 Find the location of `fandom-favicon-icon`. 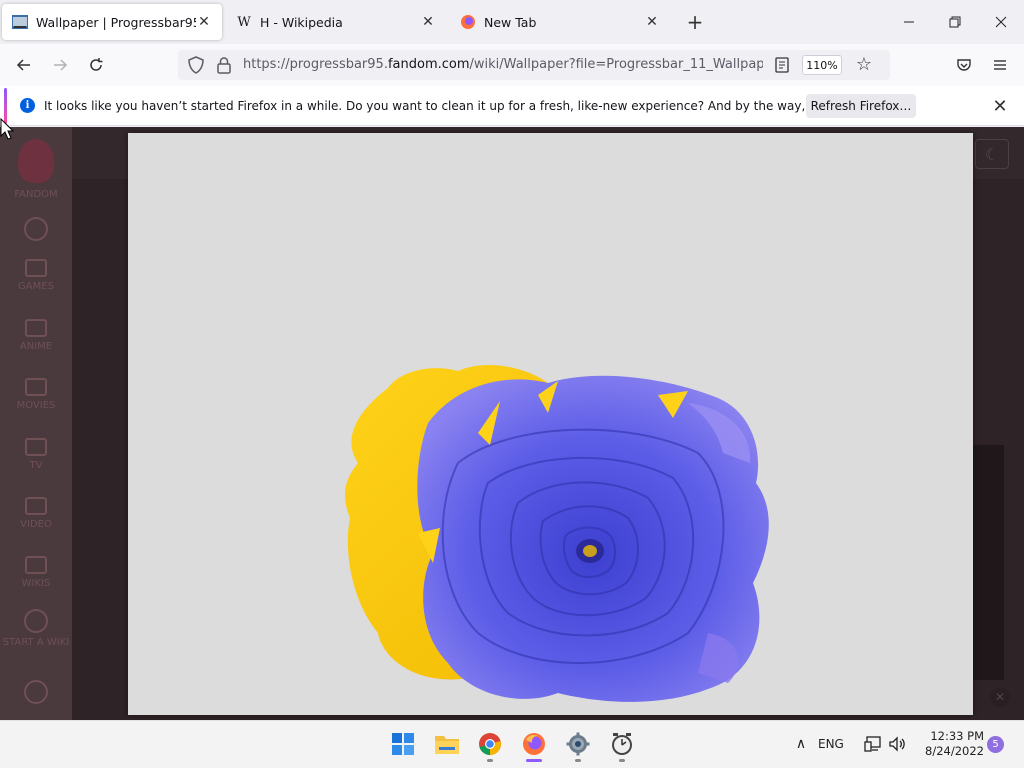

fandom-favicon-icon is located at coordinates (20, 22).